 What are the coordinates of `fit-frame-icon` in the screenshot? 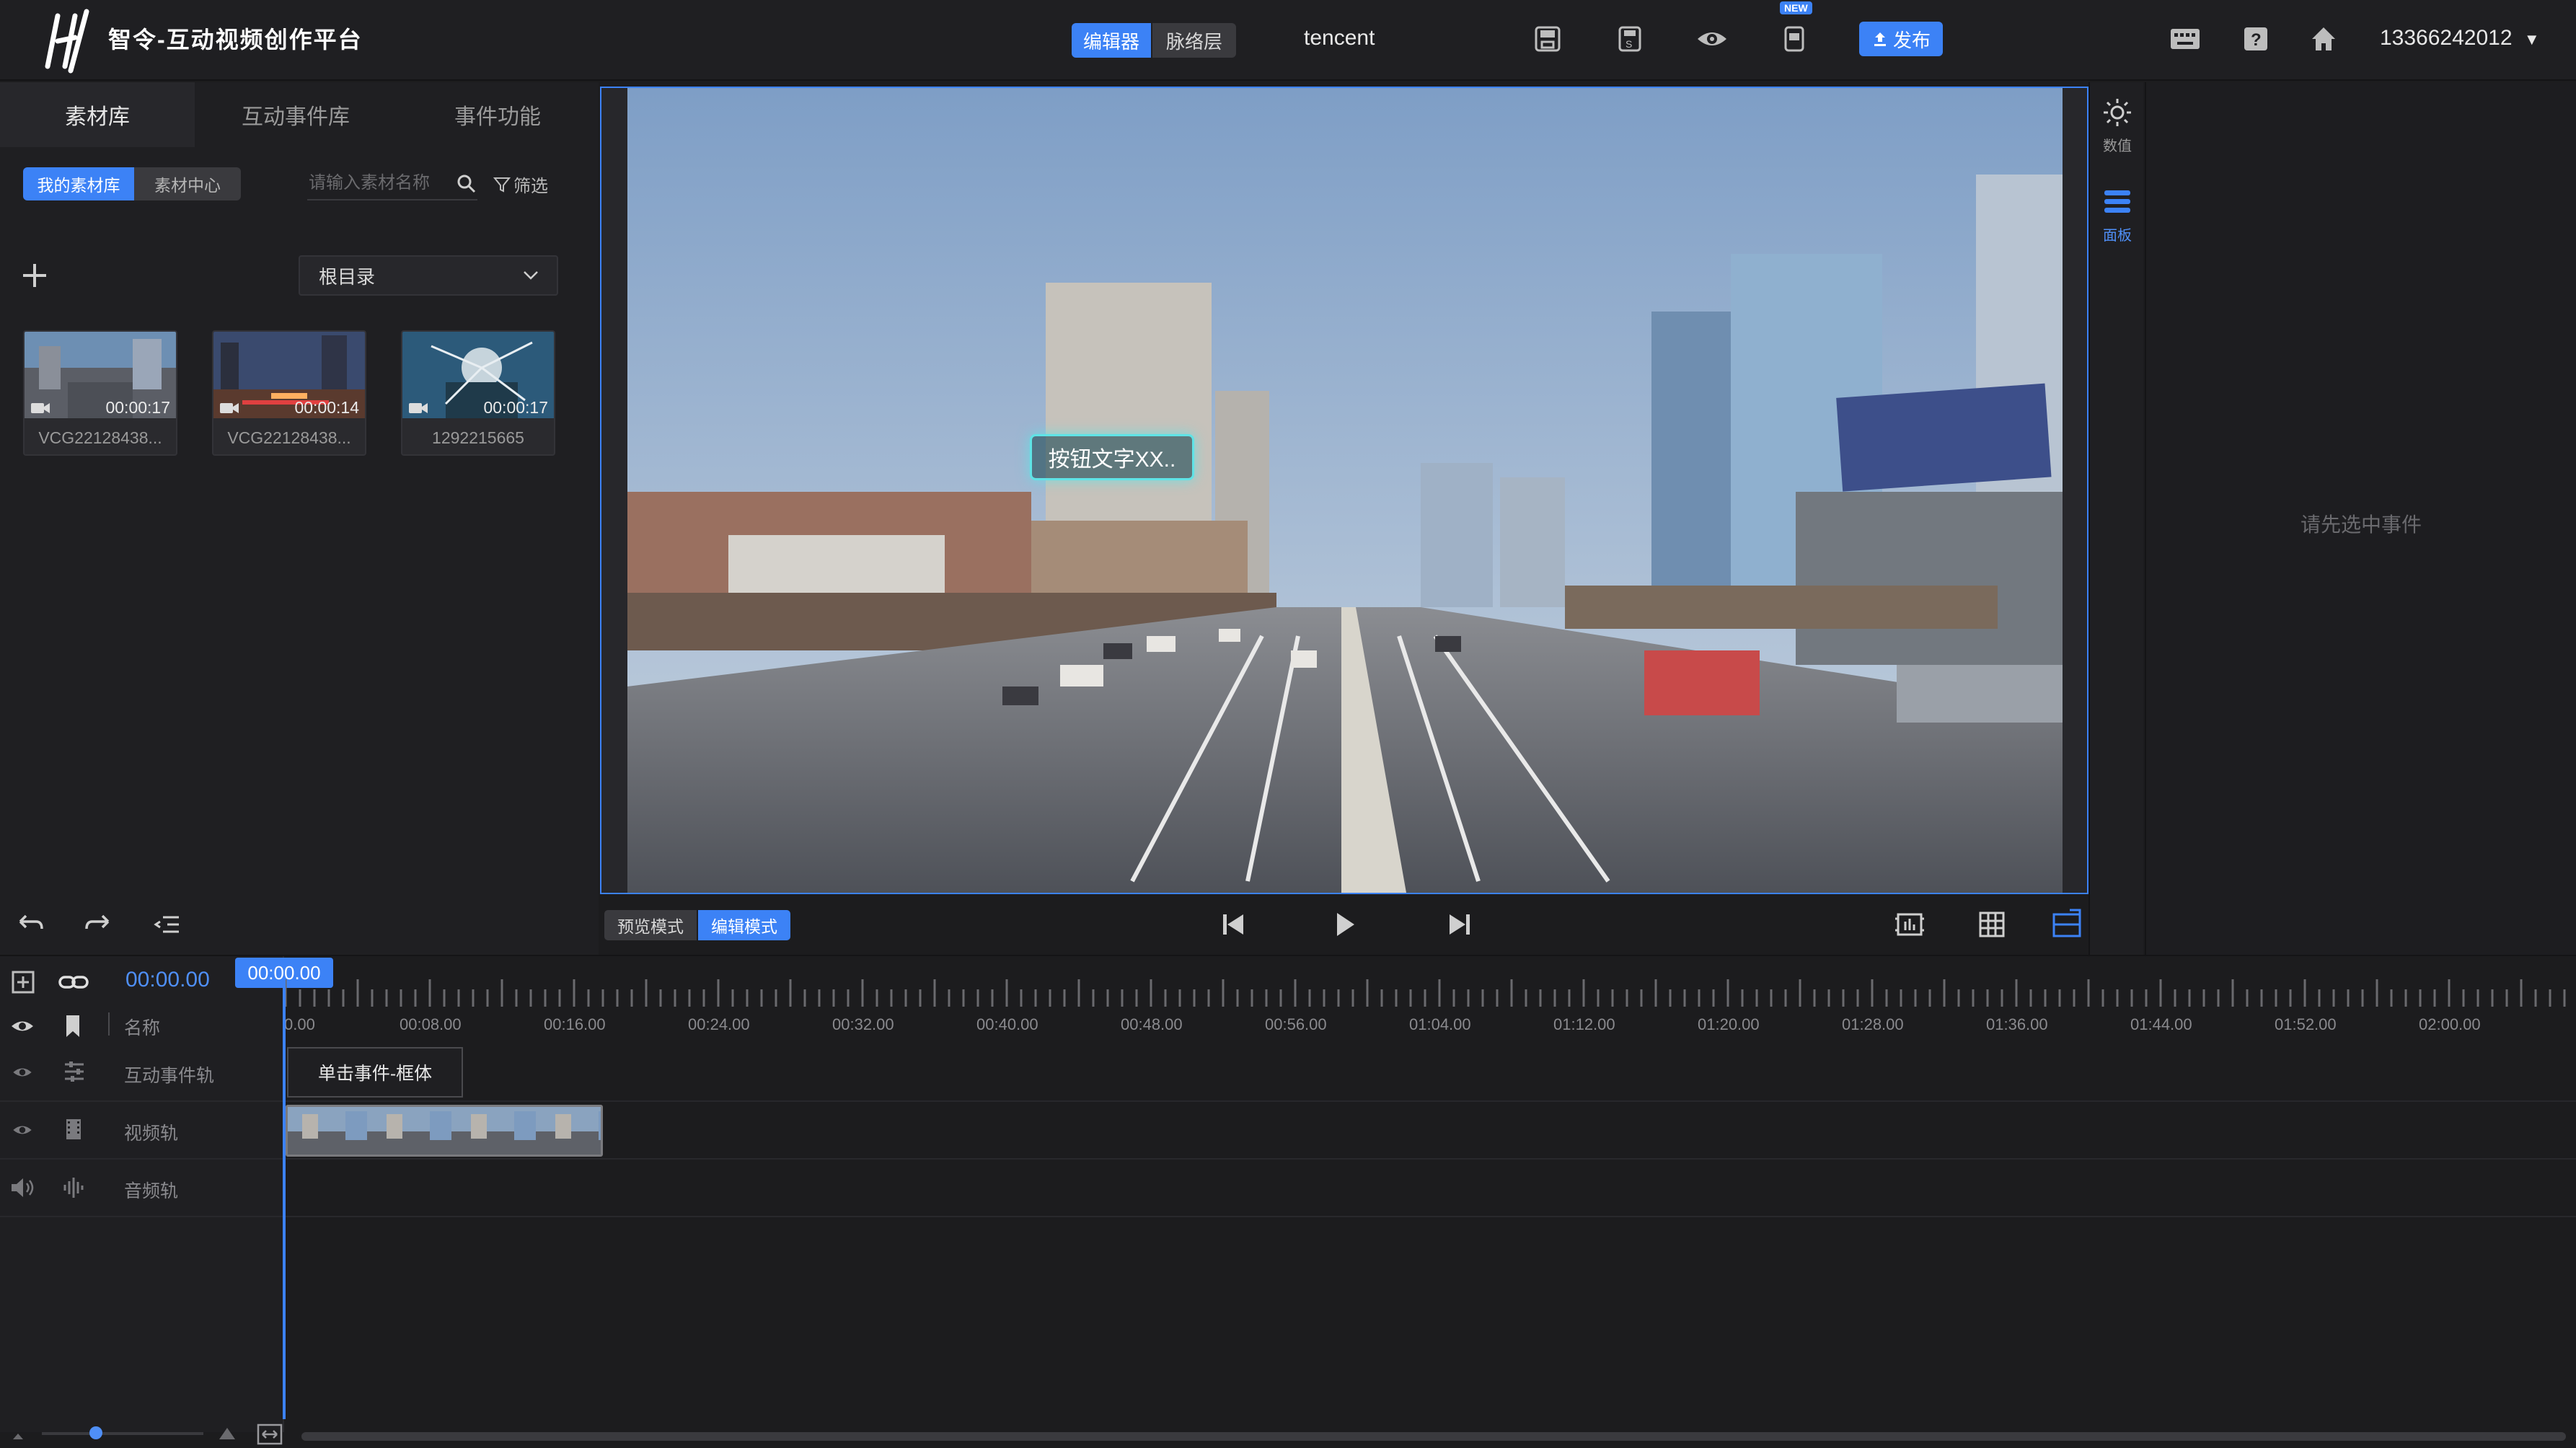 It's located at (1909, 924).